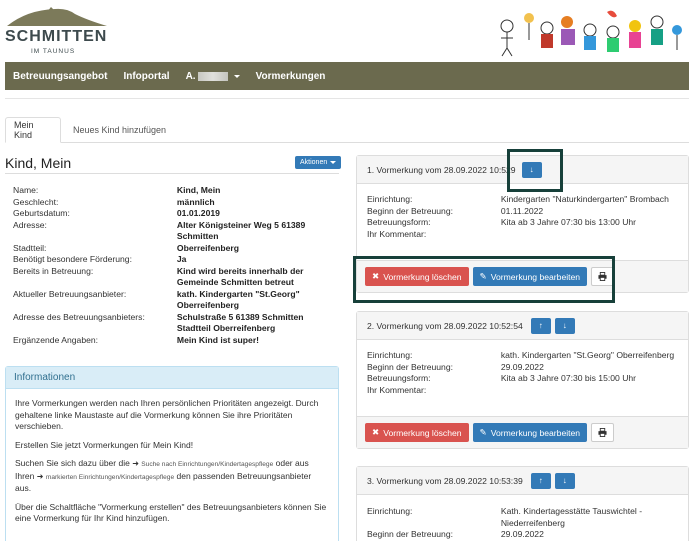 The width and height of the screenshot is (691, 541). I want to click on detail-label: Geburtsdatum:, so click(41, 213).